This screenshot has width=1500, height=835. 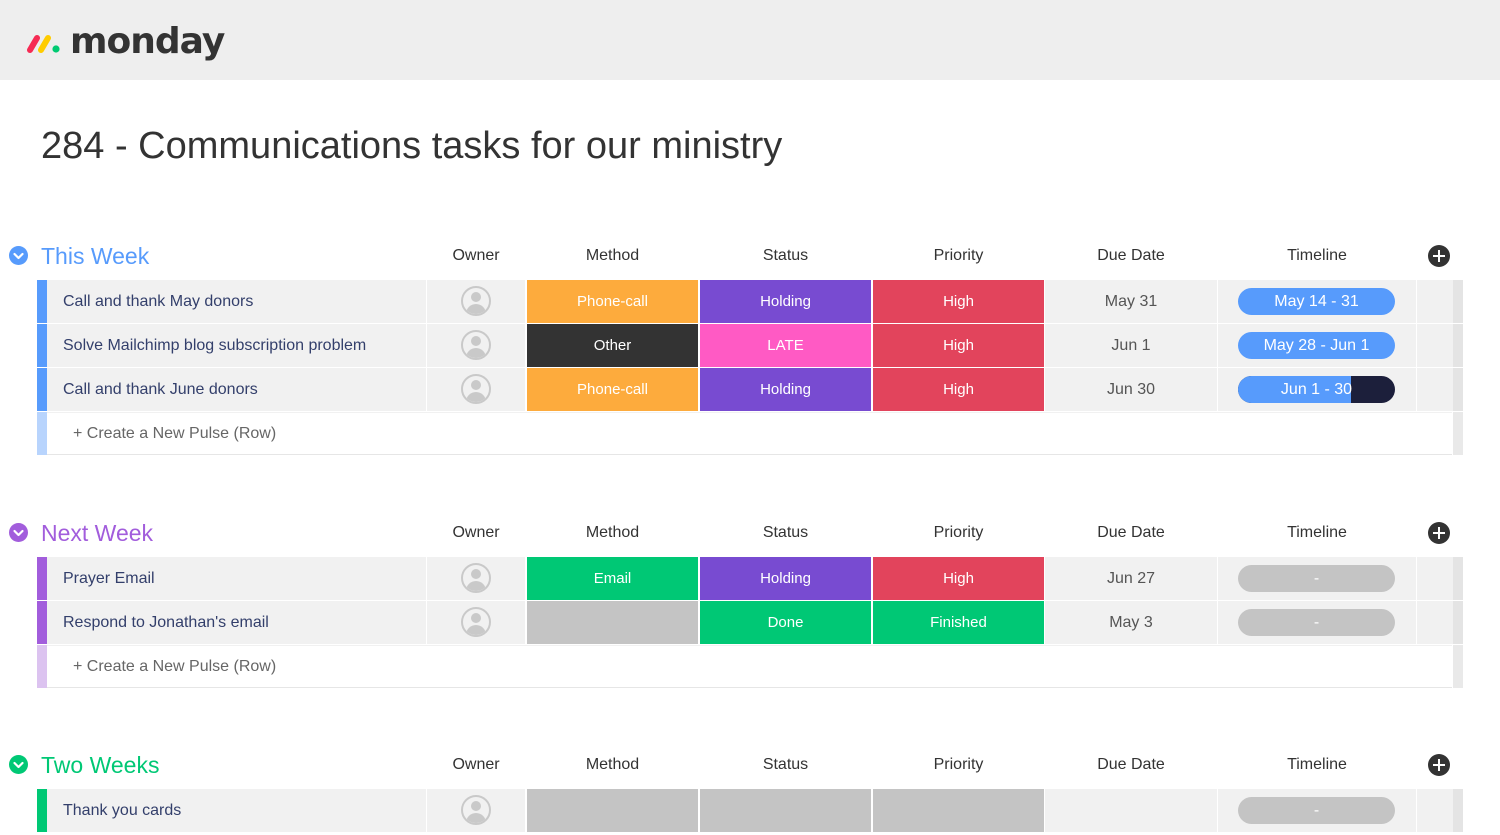 What do you see at coordinates (160, 390) in the screenshot?
I see `row-name: Call and thank June donors` at bounding box center [160, 390].